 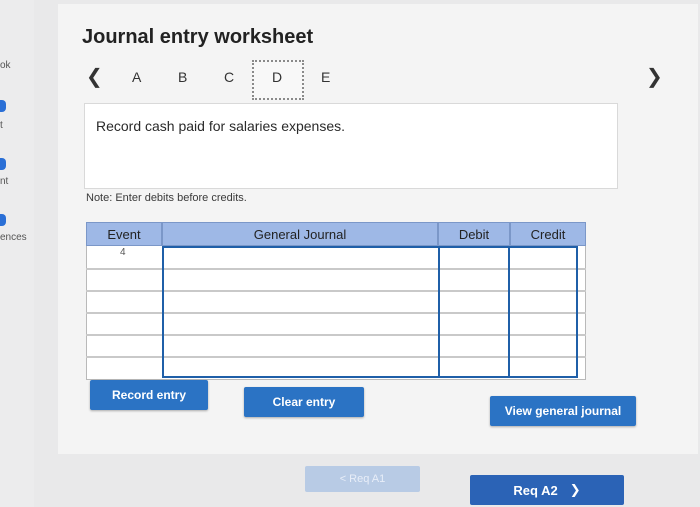 What do you see at coordinates (563, 411) in the screenshot?
I see `view-general-journal-button: View general journal` at bounding box center [563, 411].